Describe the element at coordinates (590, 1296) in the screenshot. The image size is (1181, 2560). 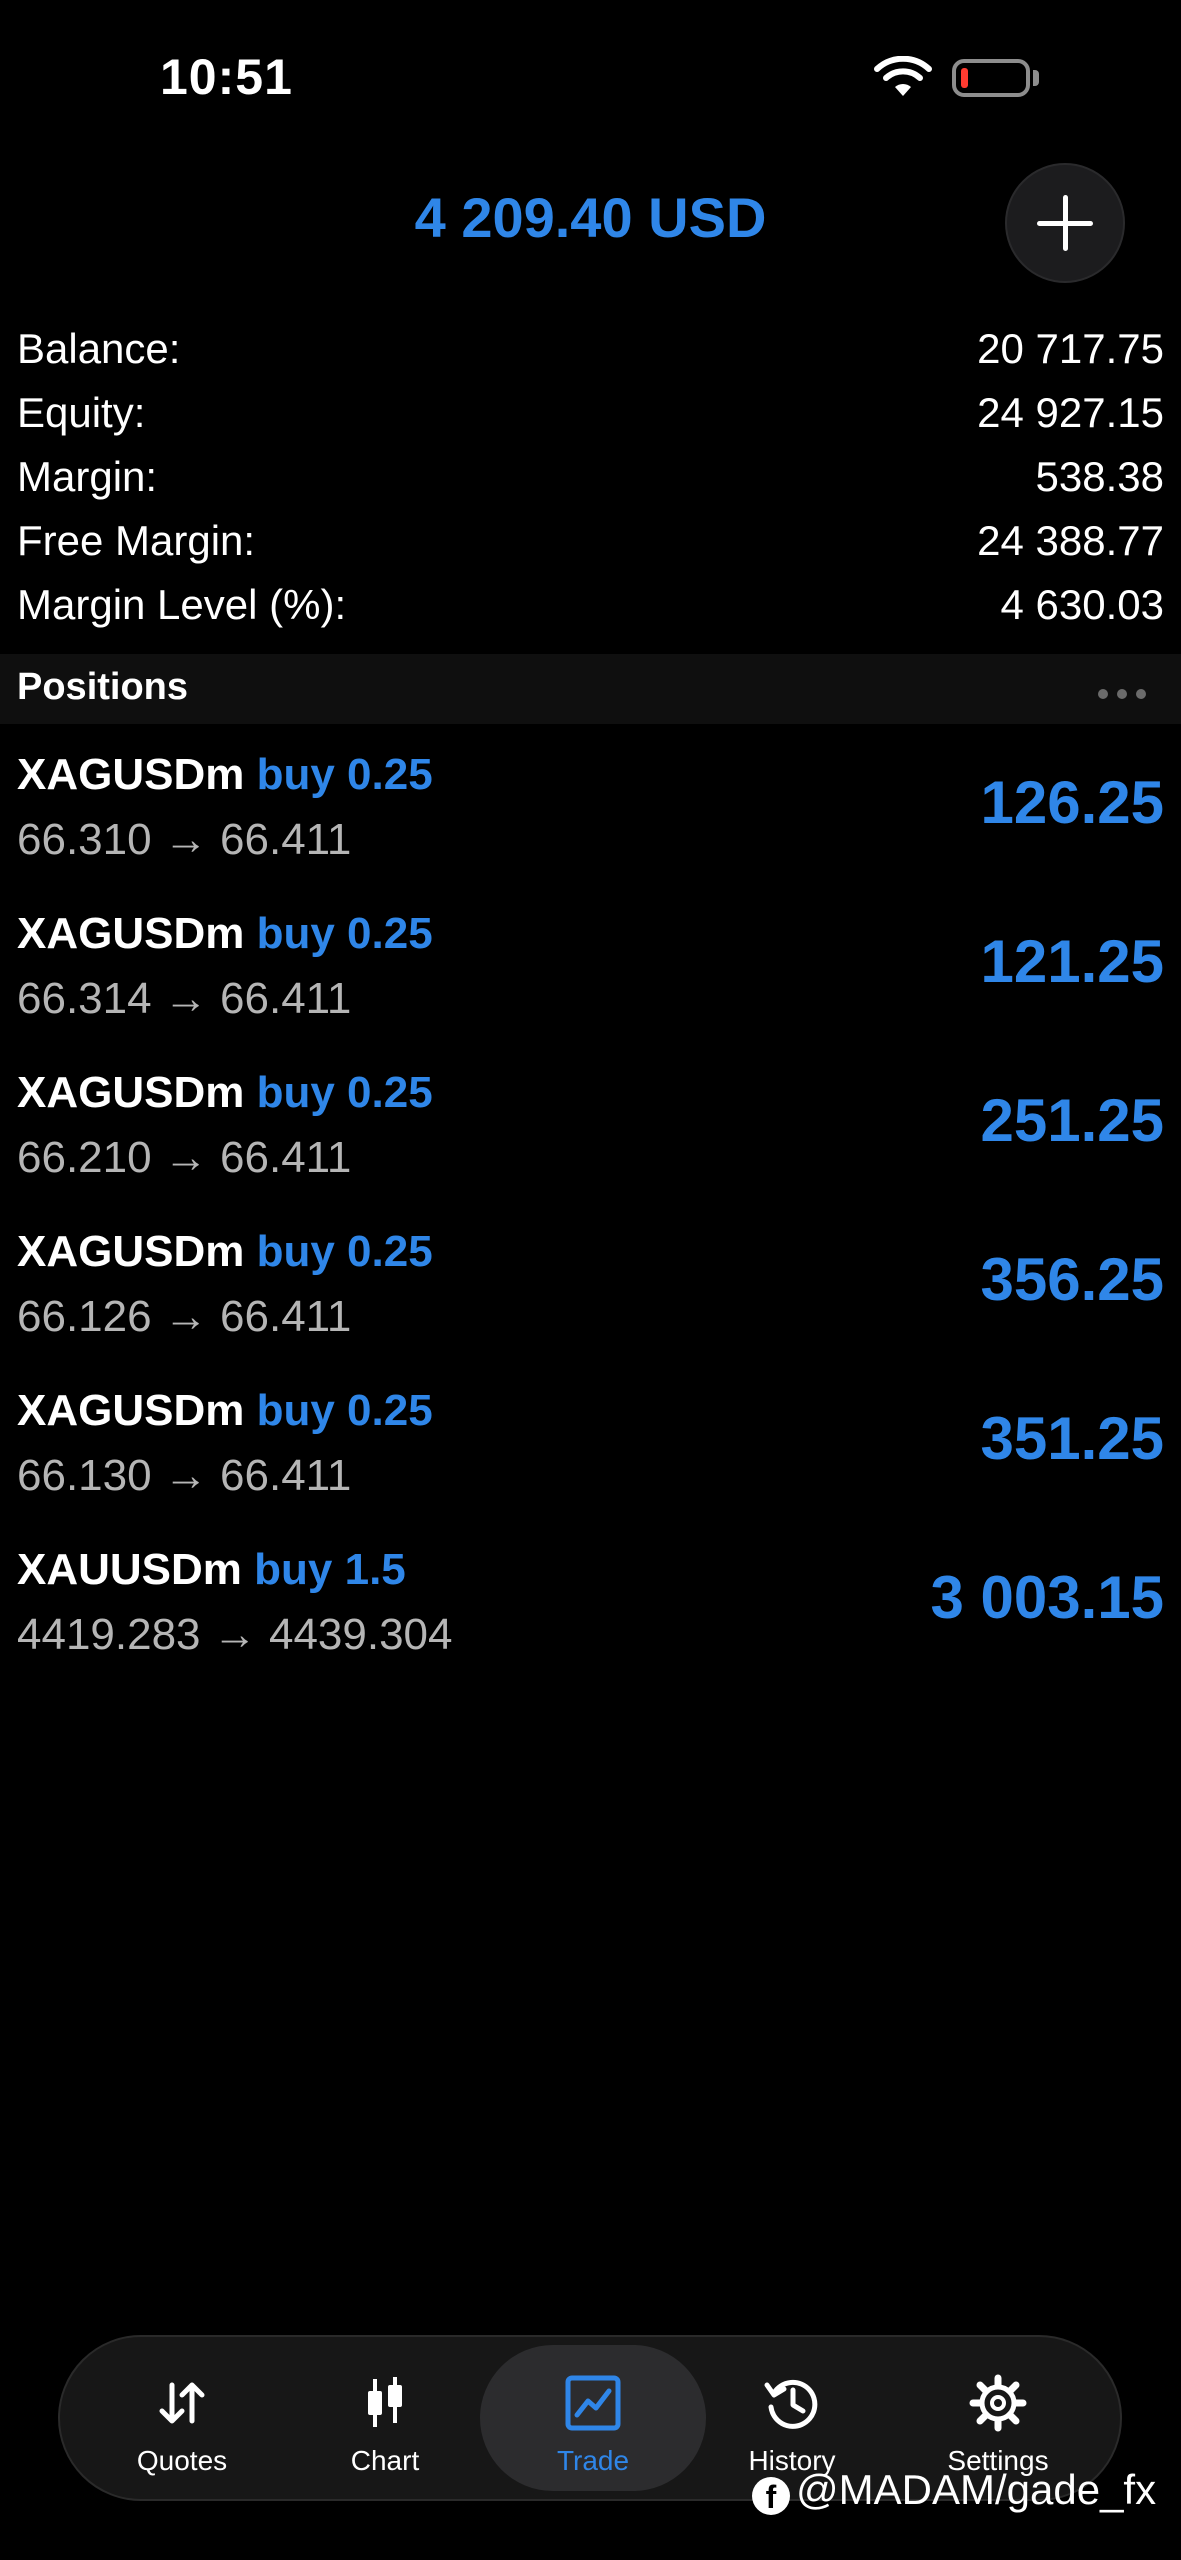
I see `position-row: XAGUSDm buy 0.25 66.126 → 66.411 356.25` at that location.